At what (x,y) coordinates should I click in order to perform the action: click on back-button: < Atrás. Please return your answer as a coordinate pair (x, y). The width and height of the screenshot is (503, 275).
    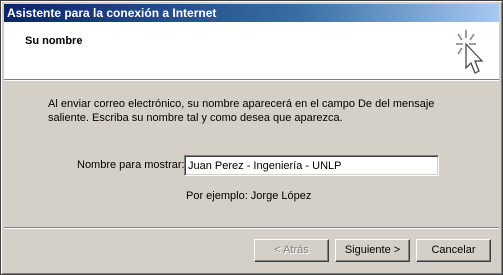
    Looking at the image, I should click on (291, 250).